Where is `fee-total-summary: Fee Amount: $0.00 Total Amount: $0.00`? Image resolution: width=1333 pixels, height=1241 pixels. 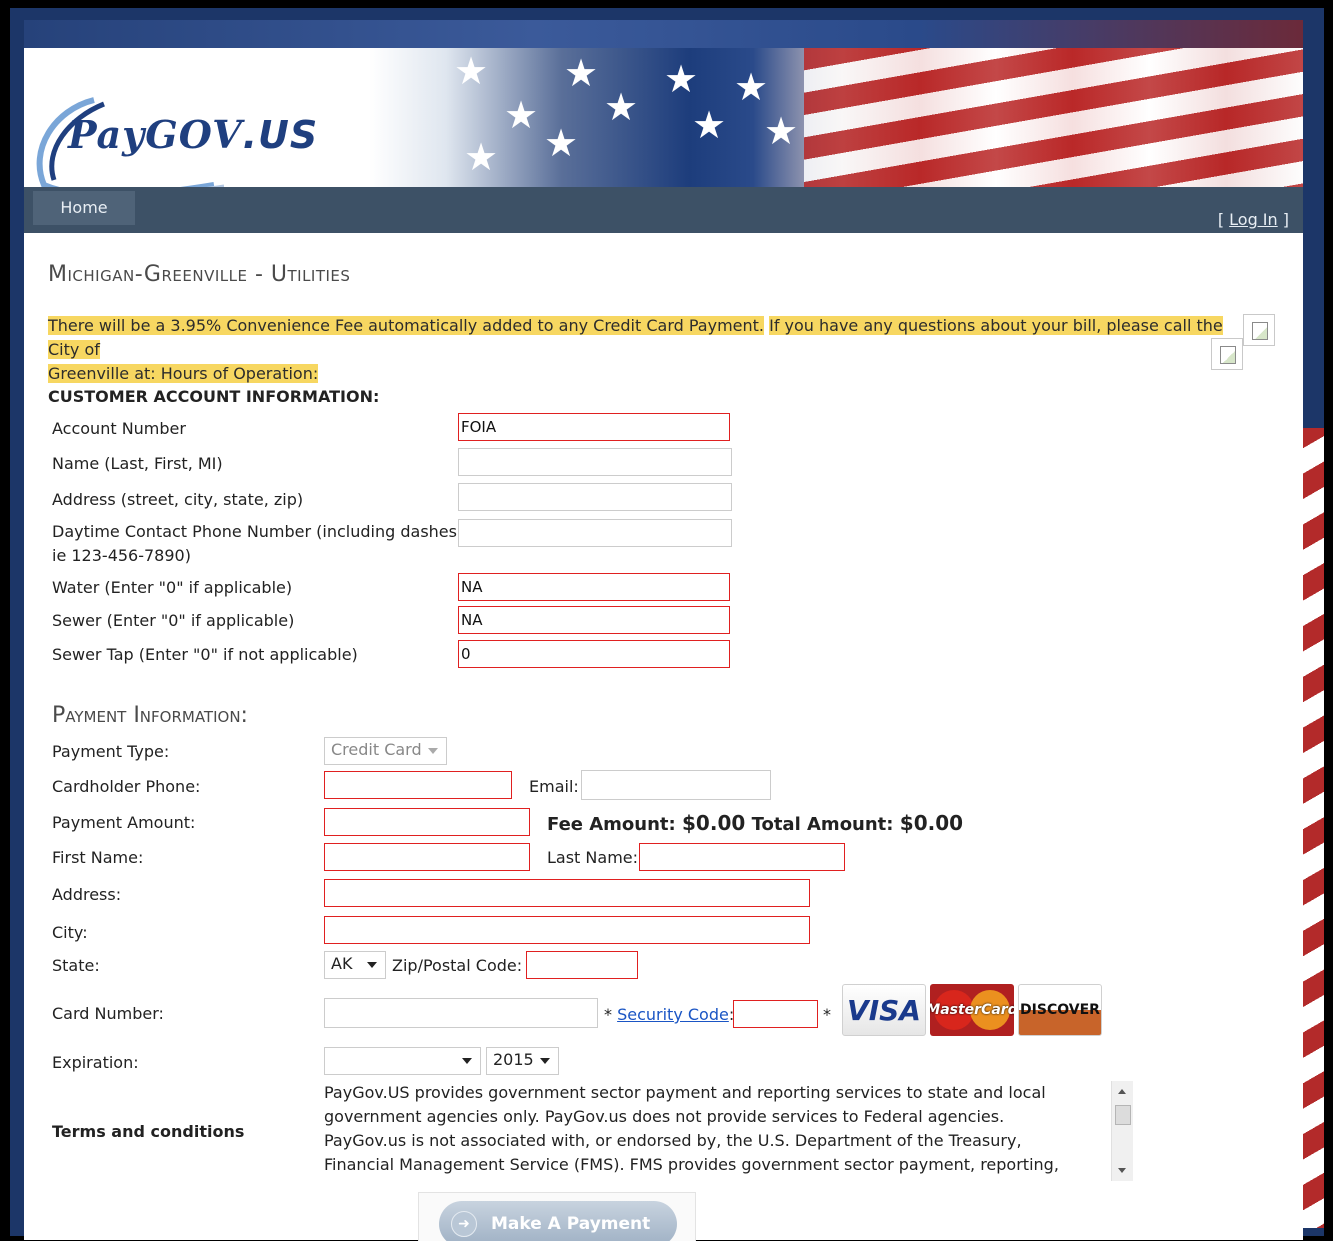 fee-total-summary: Fee Amount: $0.00 Total Amount: $0.00 is located at coordinates (755, 823).